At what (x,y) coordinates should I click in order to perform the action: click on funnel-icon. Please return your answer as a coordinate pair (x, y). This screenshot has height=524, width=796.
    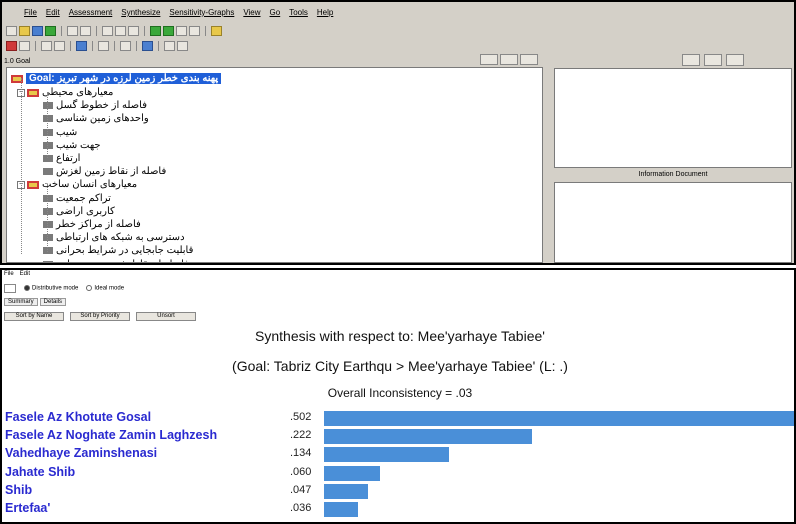
    Looking at the image, I should click on (147, 45).